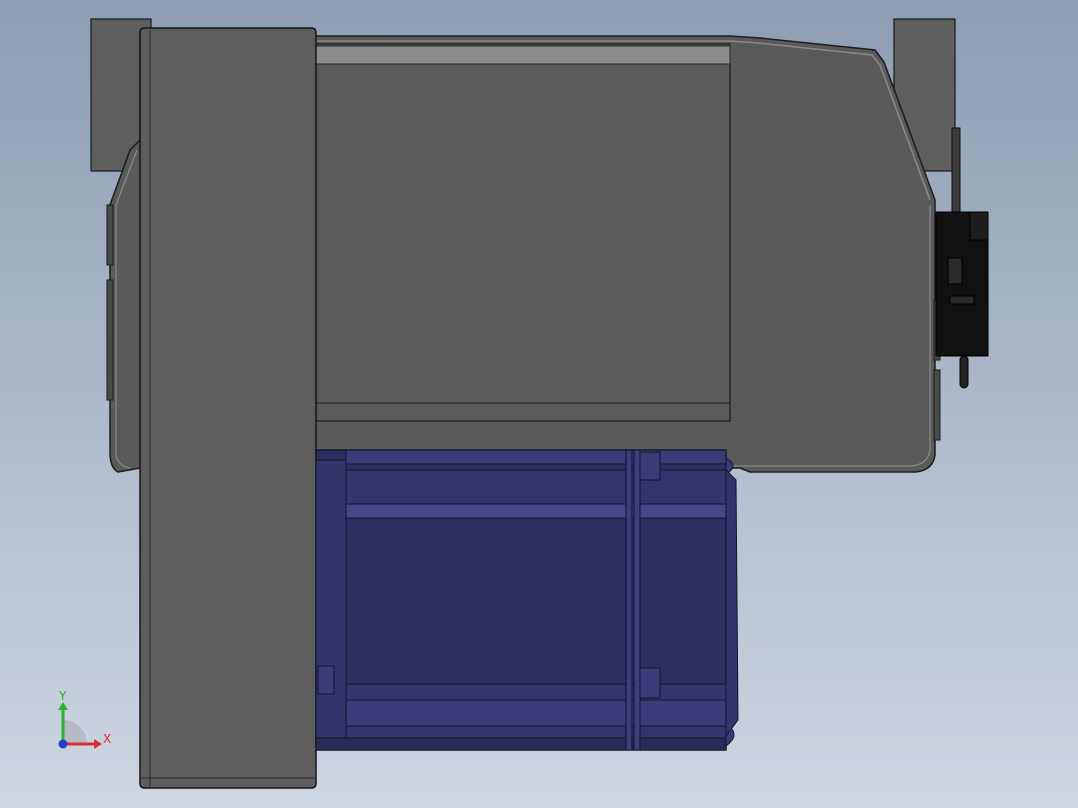  Describe the element at coordinates (107, 739) in the screenshot. I see `x-axis-label: X` at that location.